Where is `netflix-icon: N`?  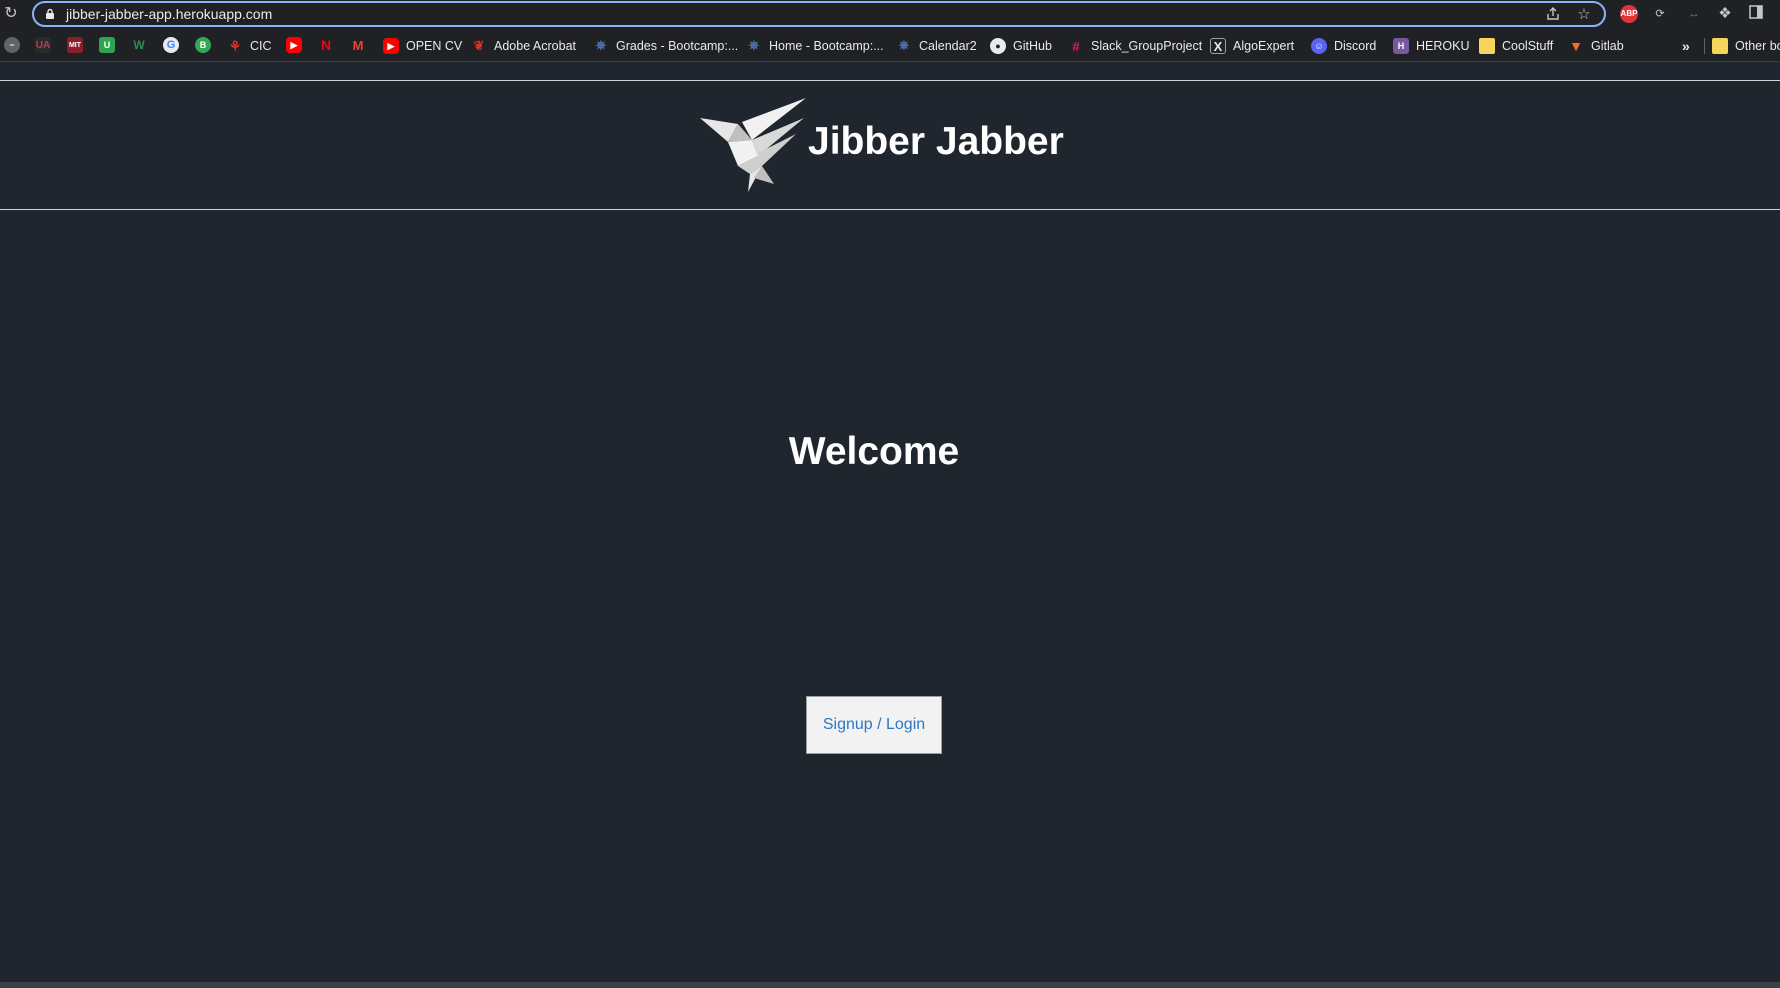 netflix-icon: N is located at coordinates (326, 45).